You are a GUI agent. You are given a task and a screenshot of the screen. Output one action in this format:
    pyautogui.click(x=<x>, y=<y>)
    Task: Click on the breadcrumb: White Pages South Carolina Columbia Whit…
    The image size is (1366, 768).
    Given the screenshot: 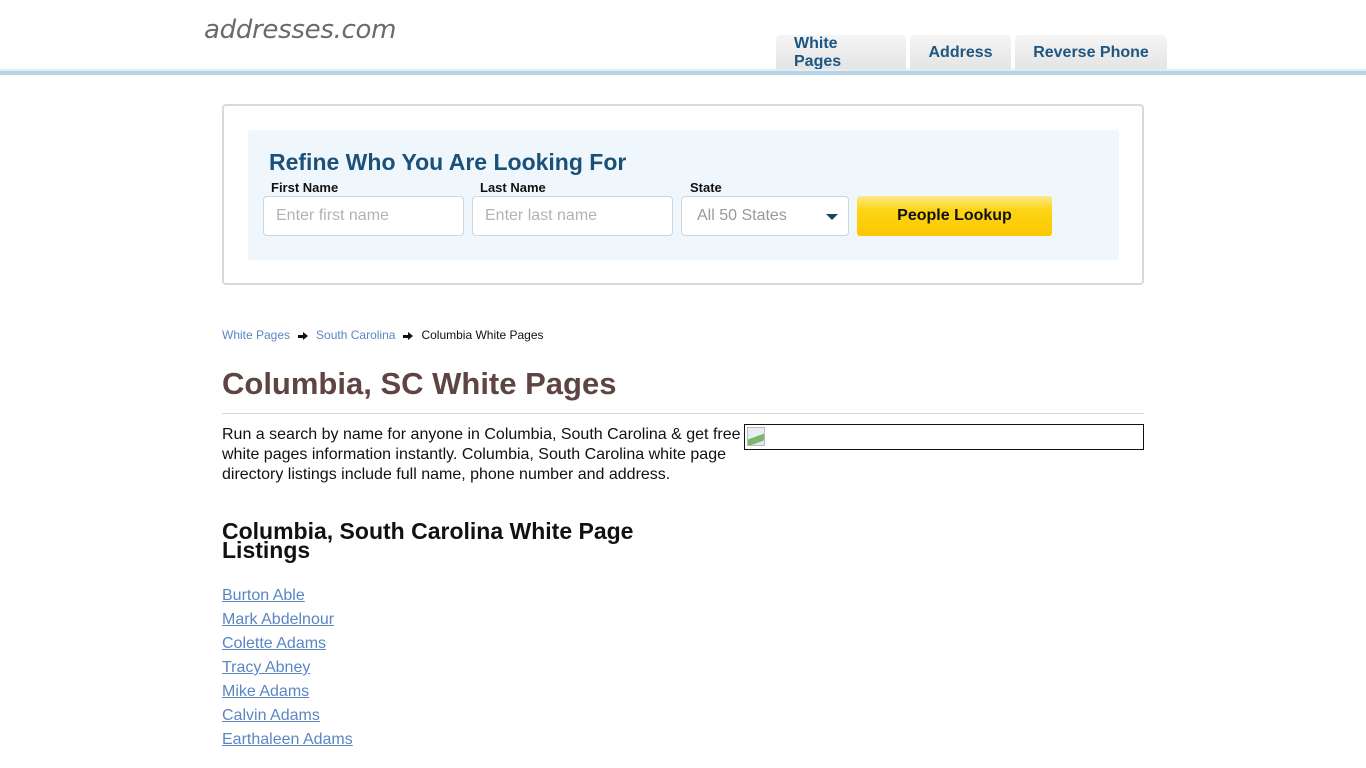 What is the action you would take?
    pyautogui.click(x=383, y=335)
    